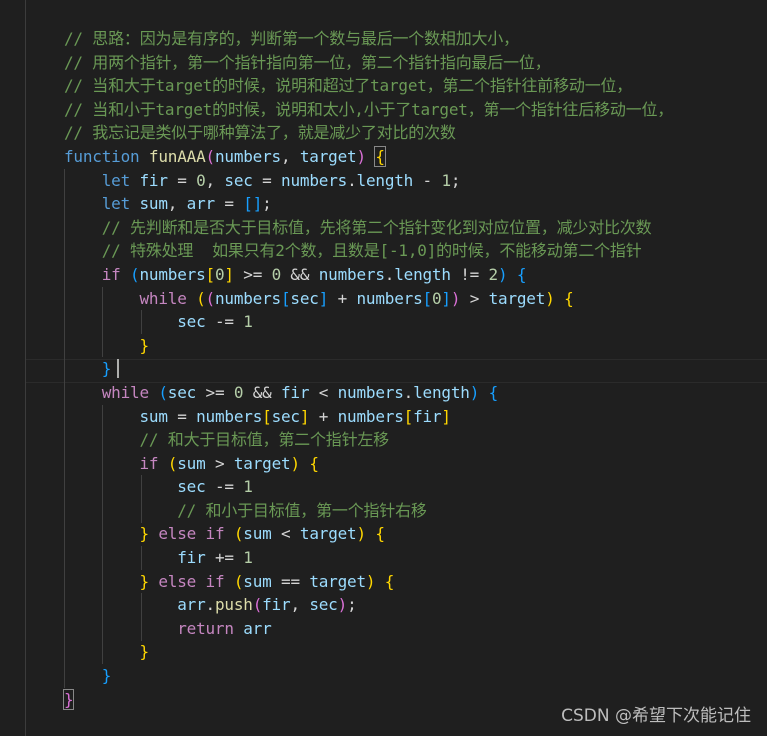 The width and height of the screenshot is (767, 736). I want to click on code-line: // 和小于目标值，第一个指针右移, so click(368, 511).